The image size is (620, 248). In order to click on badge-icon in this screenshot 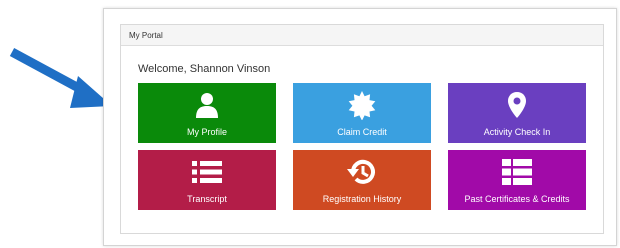, I will do `click(362, 105)`.